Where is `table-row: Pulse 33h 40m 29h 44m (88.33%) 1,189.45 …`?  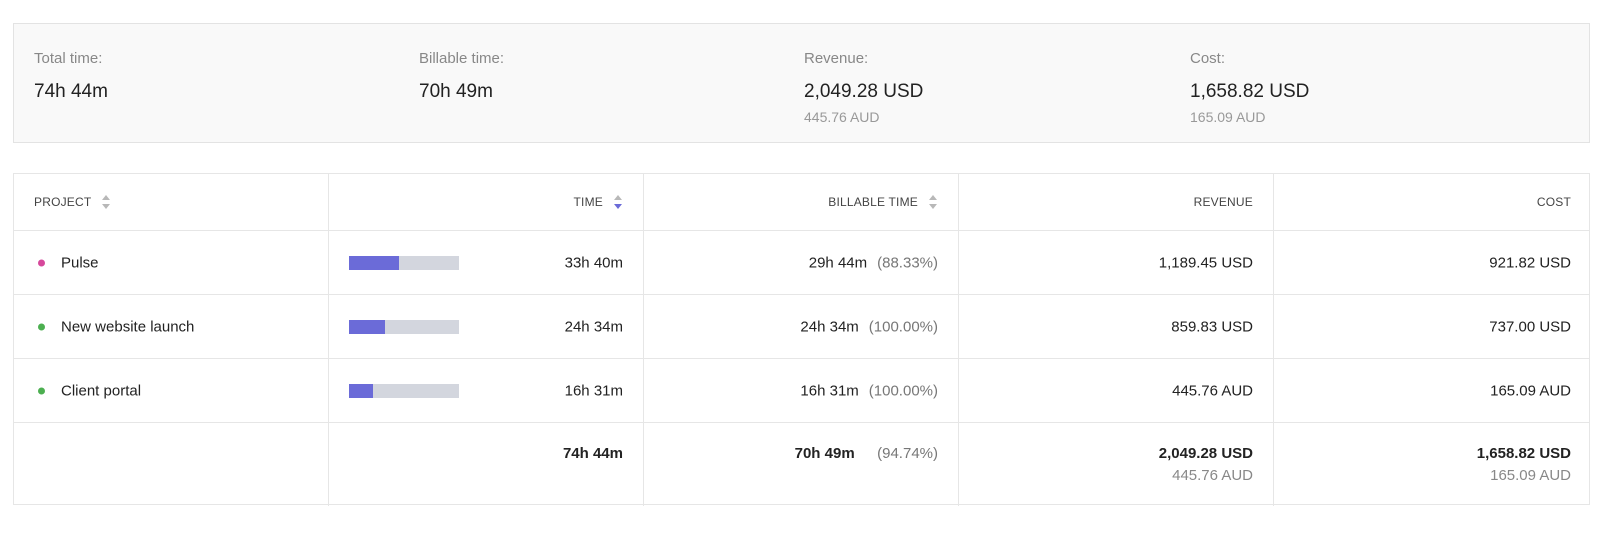
table-row: Pulse 33h 40m 29h 44m (88.33%) 1,189.45 … is located at coordinates (801, 263).